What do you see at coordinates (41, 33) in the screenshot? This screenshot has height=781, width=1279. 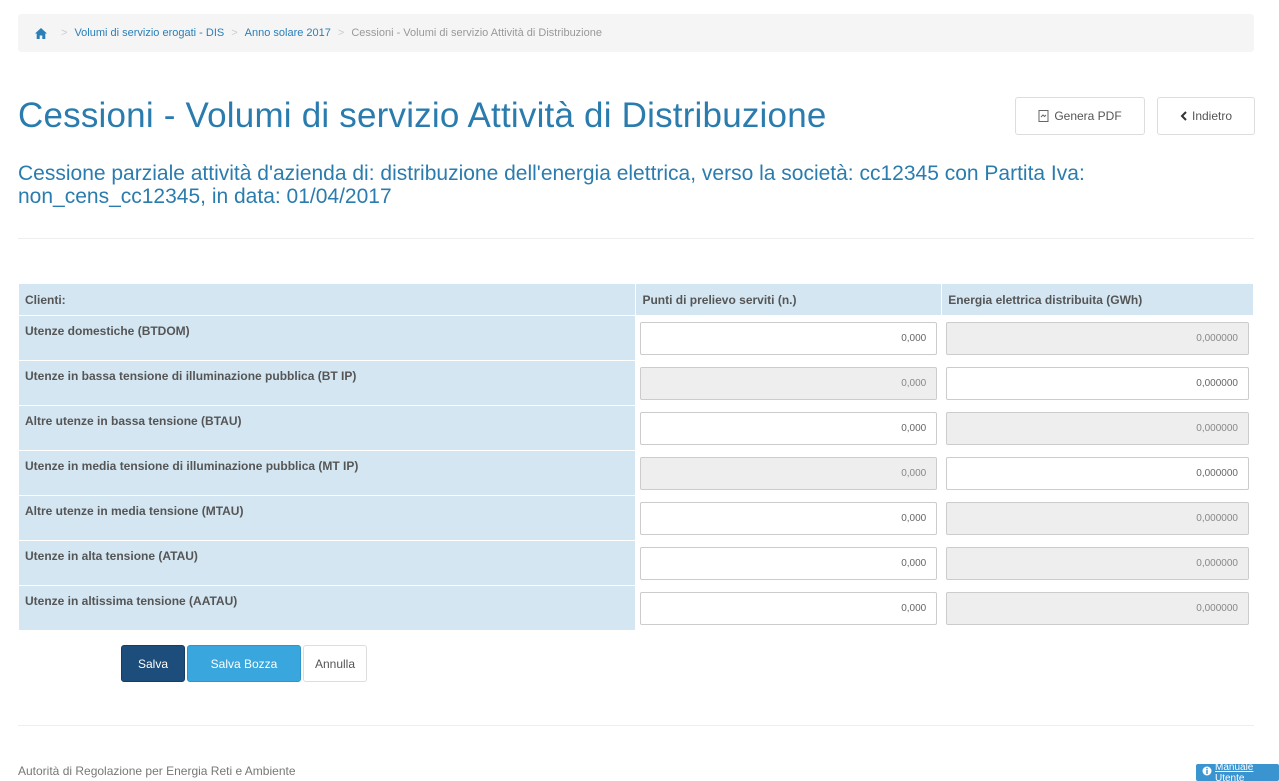 I see `home-icon` at bounding box center [41, 33].